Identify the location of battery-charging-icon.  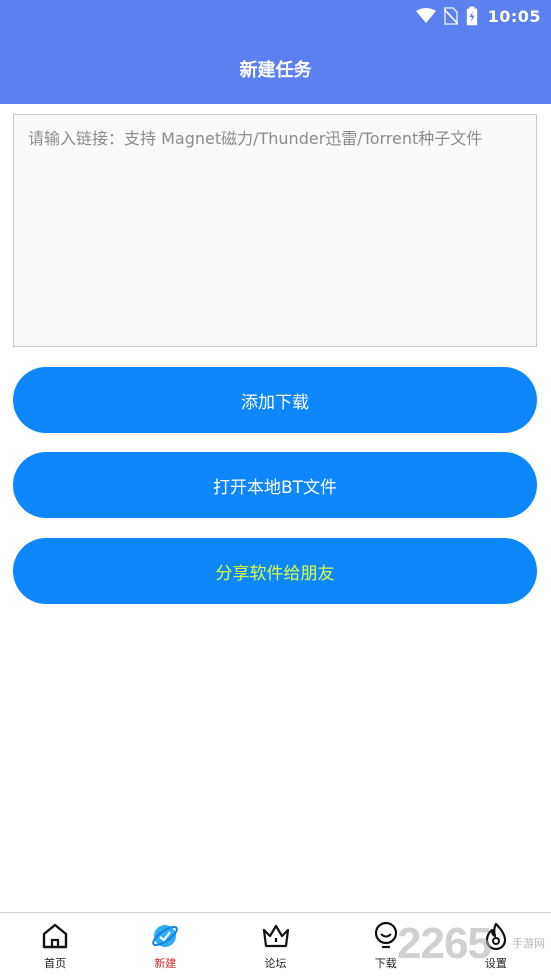
(472, 16).